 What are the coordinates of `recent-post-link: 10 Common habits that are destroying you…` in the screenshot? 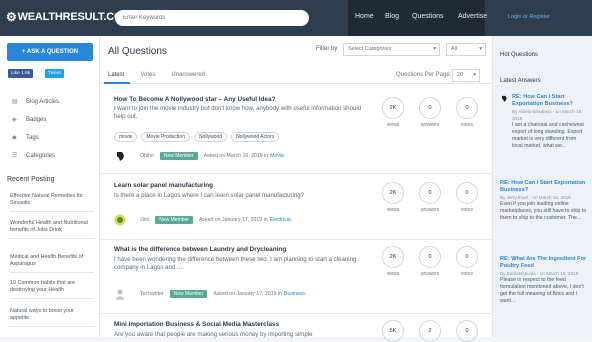 It's located at (52, 289).